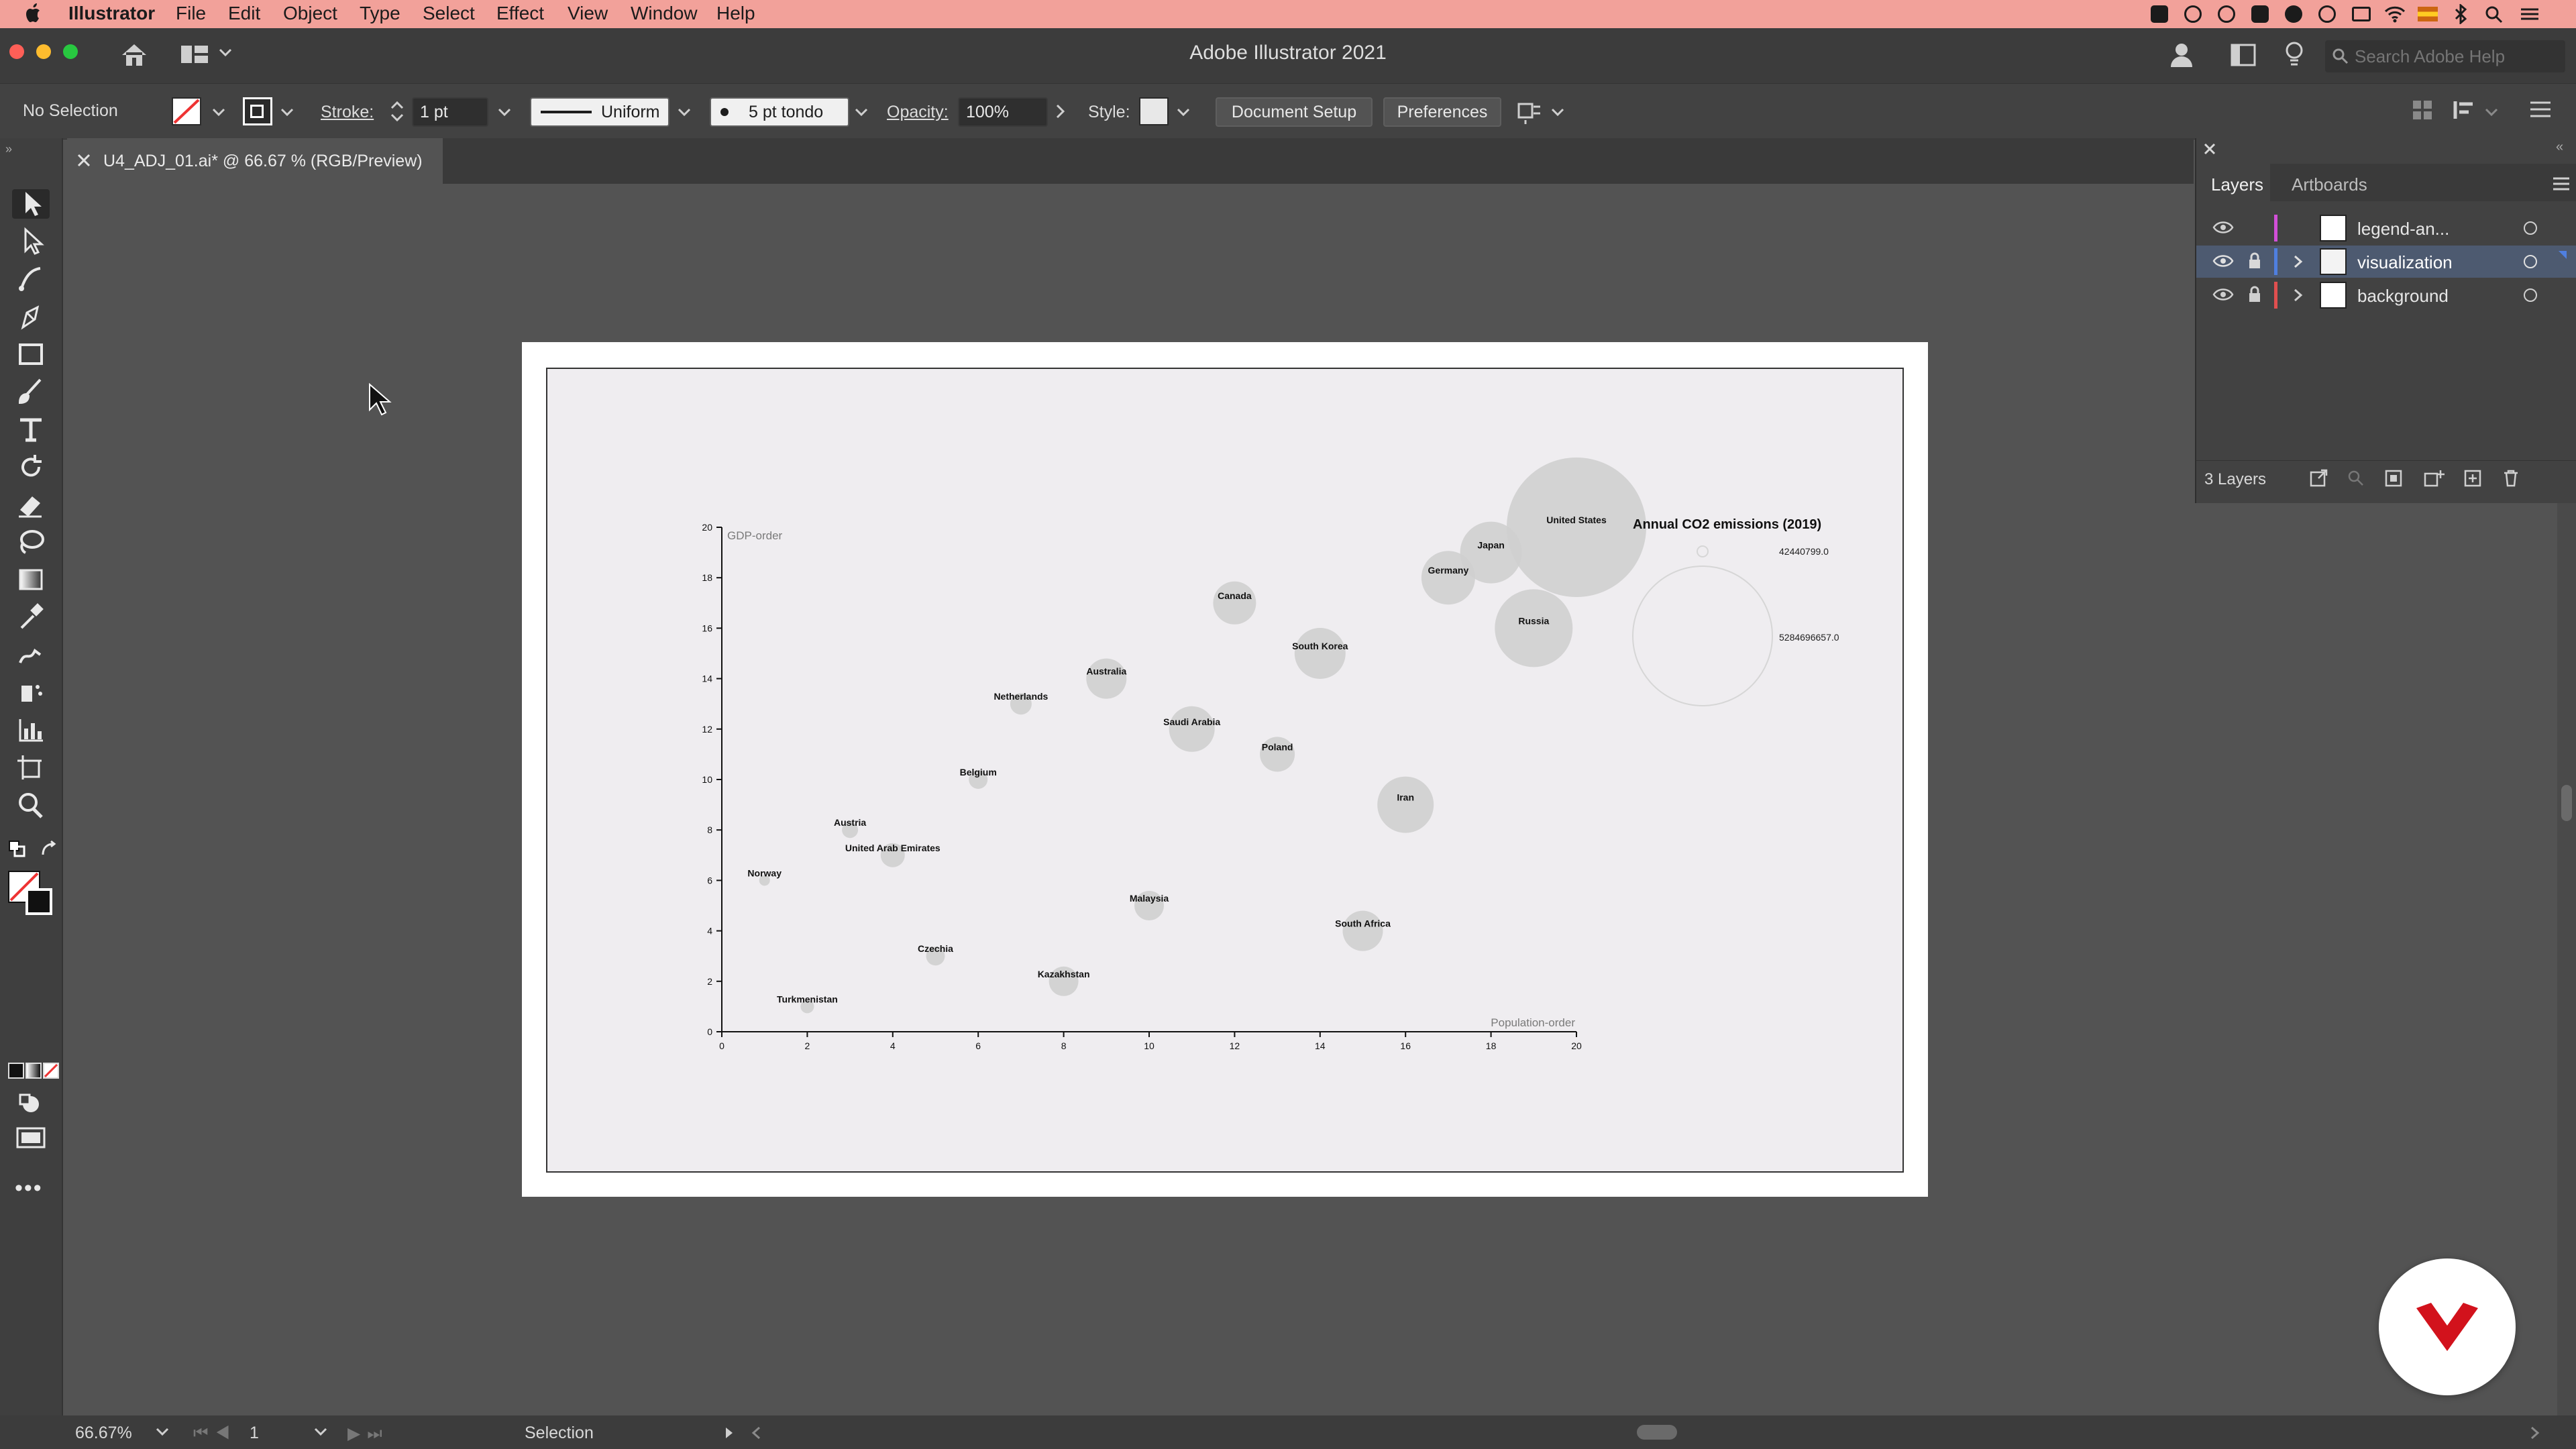 The width and height of the screenshot is (2576, 1449). What do you see at coordinates (191, 13) in the screenshot?
I see `menu-file: File` at bounding box center [191, 13].